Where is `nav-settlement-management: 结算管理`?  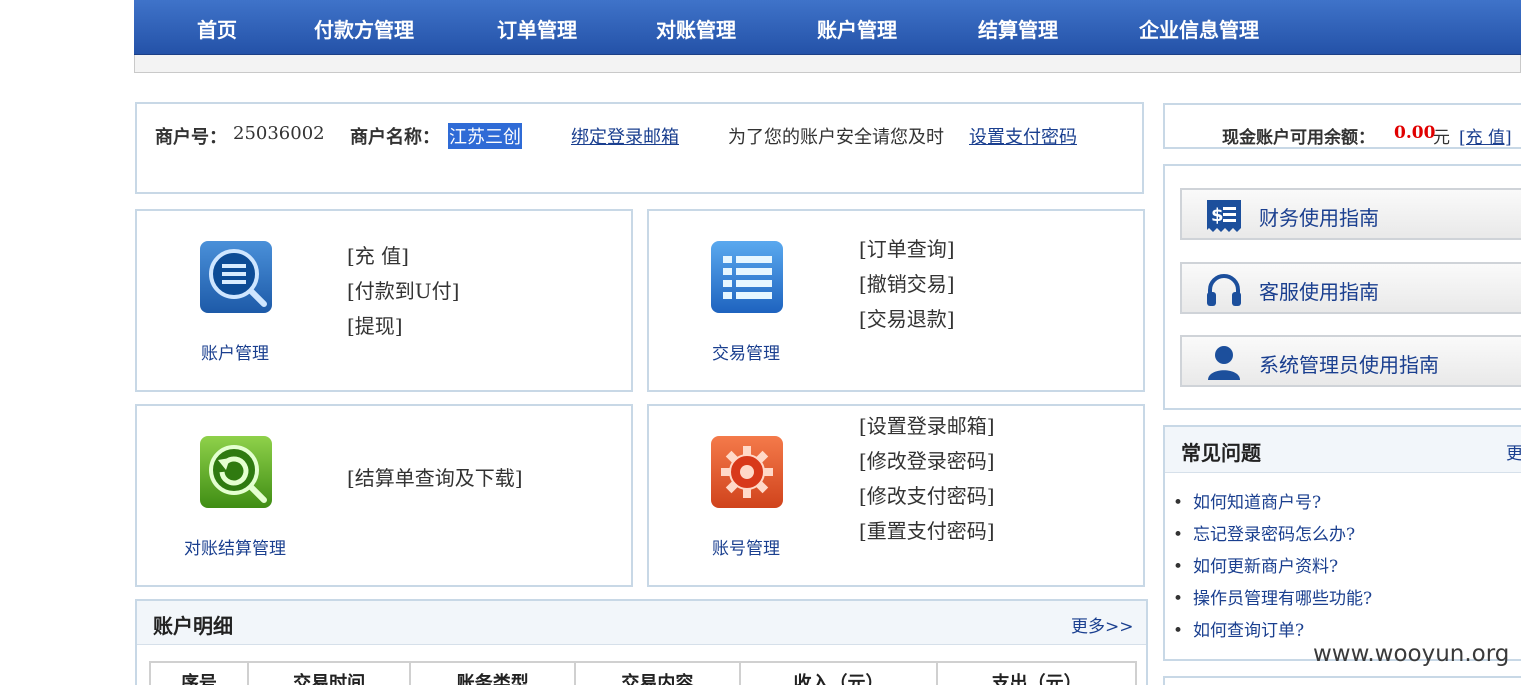 nav-settlement-management: 结算管理 is located at coordinates (1018, 28).